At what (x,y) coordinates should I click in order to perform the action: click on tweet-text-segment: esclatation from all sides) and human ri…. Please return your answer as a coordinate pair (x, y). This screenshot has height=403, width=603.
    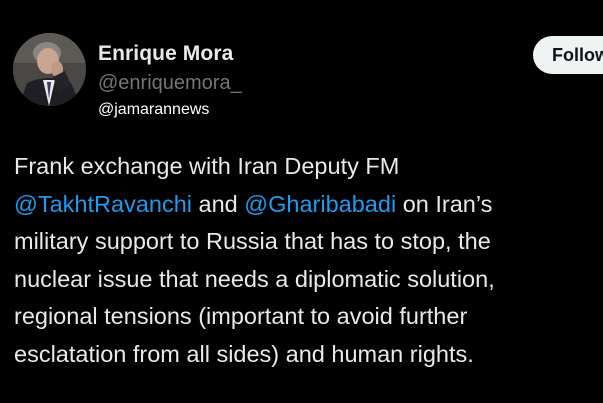
    Looking at the image, I should click on (244, 353).